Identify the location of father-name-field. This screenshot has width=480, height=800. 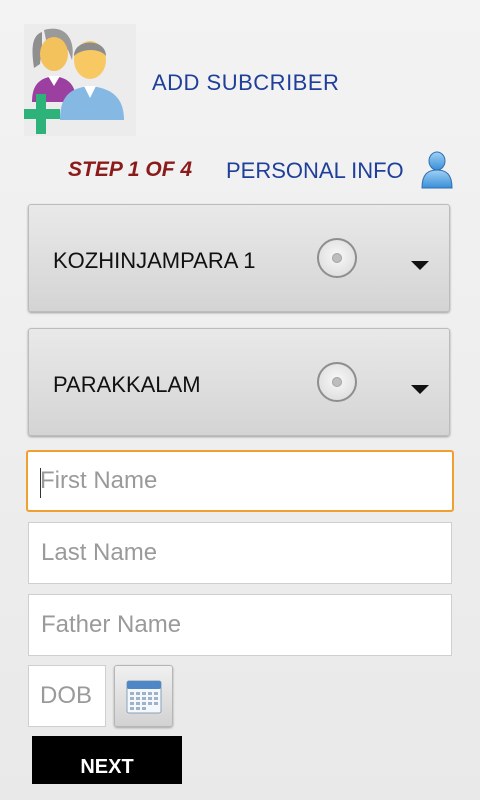
(240, 625).